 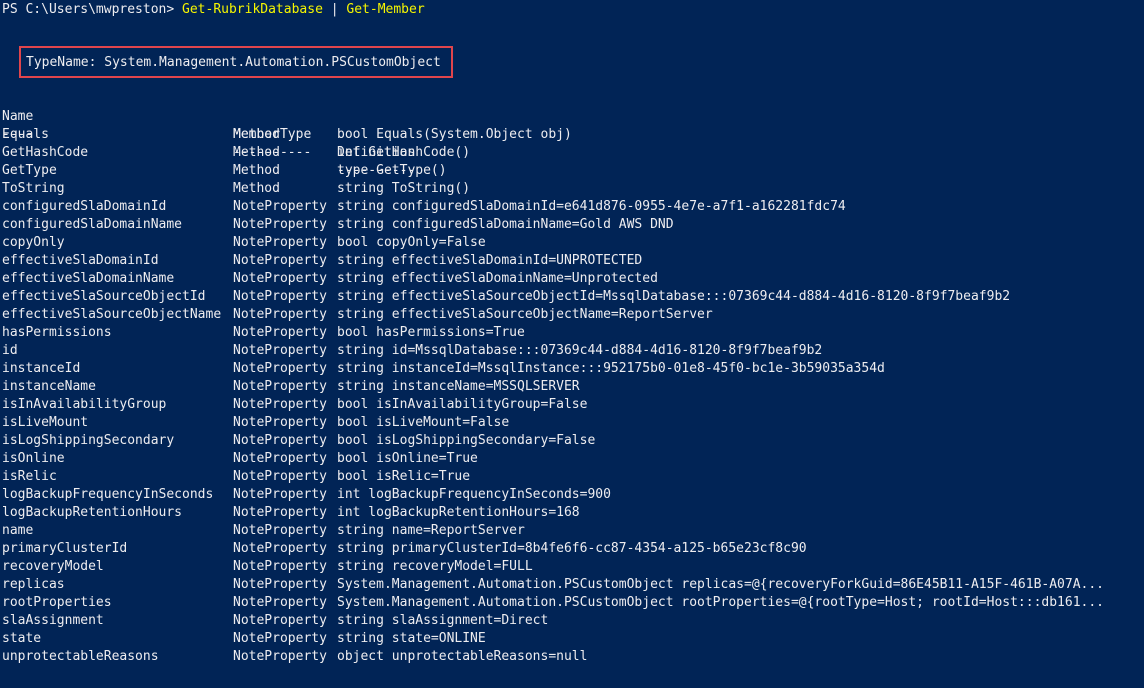 I want to click on member-definition: bool isInAvailabilityGroup=False, so click(x=462, y=404).